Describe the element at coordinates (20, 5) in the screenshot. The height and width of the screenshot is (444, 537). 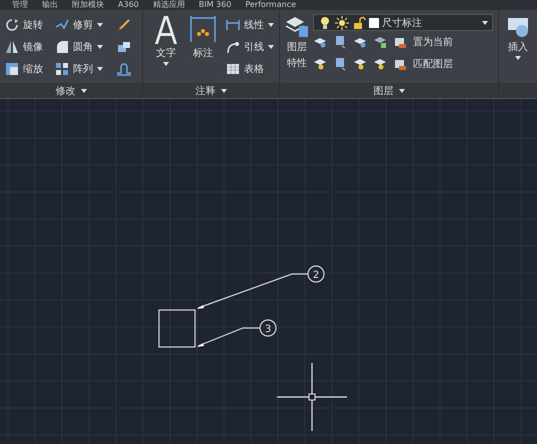
I see `ribbon-tab: 管理` at that location.